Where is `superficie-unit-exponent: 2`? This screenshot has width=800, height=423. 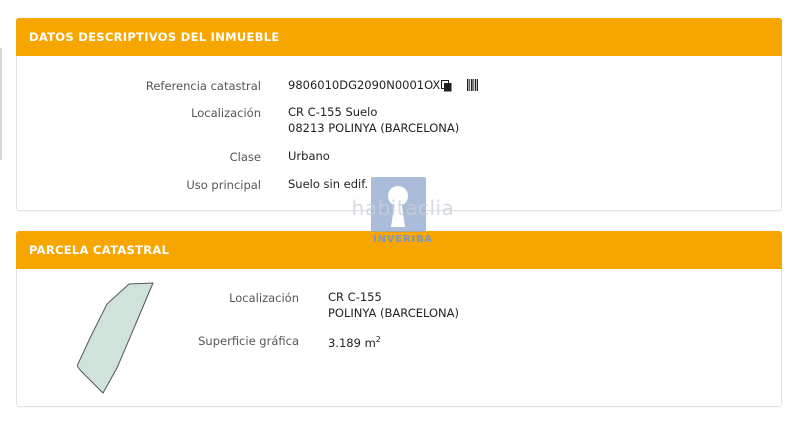 superficie-unit-exponent: 2 is located at coordinates (378, 339).